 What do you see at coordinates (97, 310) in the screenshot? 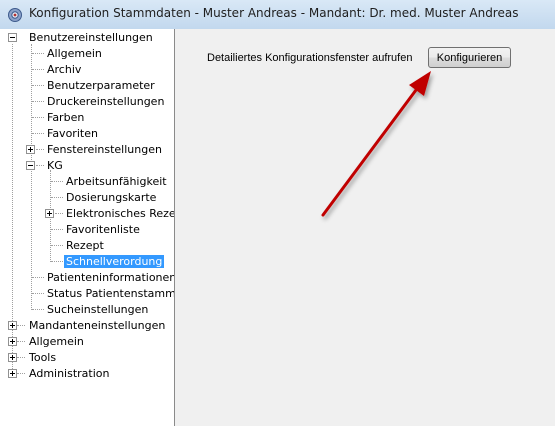
I see `tree-item-sucheinstellungen: Sucheinstellungen` at bounding box center [97, 310].